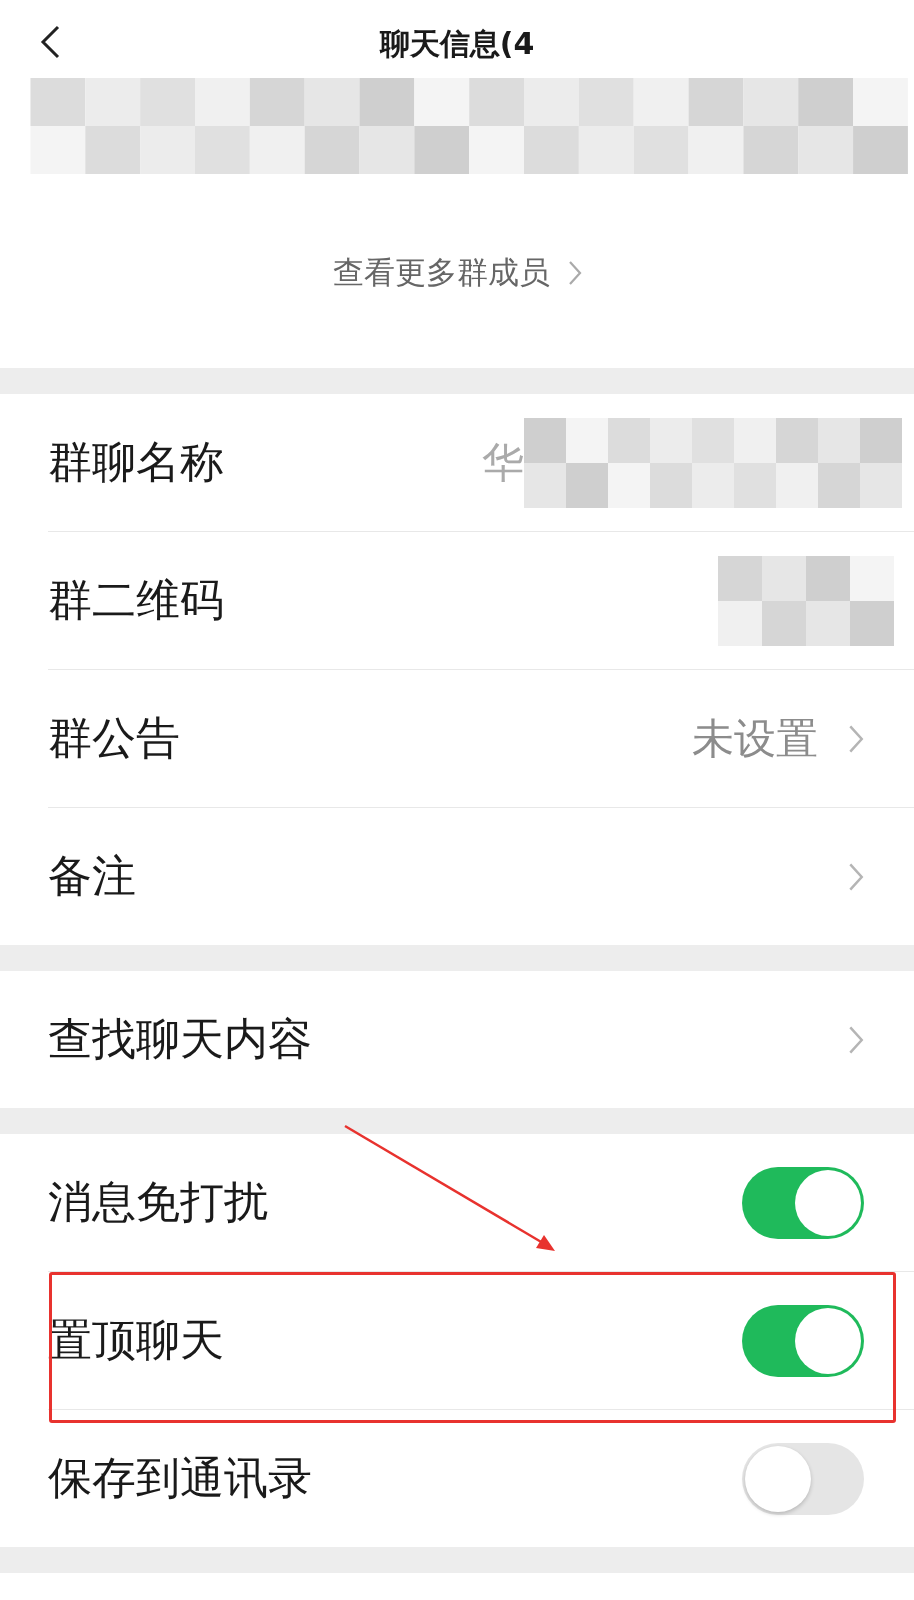 The height and width of the screenshot is (1600, 914). I want to click on window-title: 聊天信息(4, so click(457, 43).